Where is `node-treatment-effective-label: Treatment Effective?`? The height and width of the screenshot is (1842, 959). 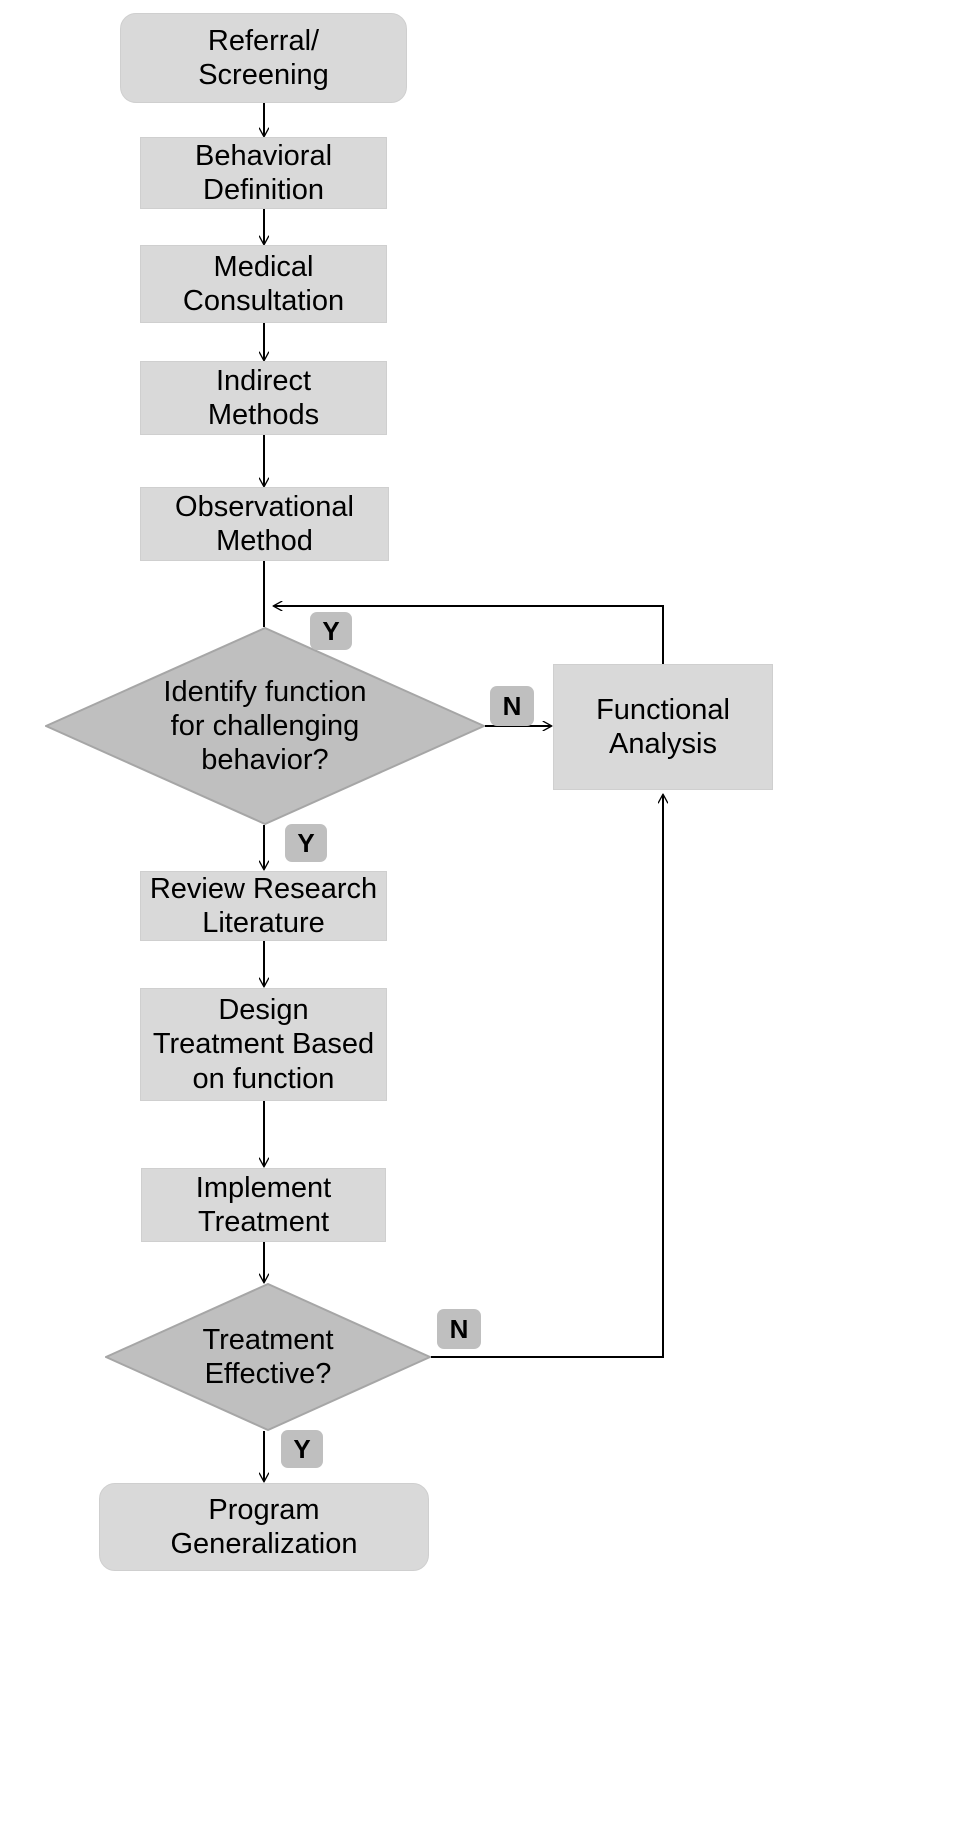 node-treatment-effective-label: Treatment Effective? is located at coordinates (268, 1356).